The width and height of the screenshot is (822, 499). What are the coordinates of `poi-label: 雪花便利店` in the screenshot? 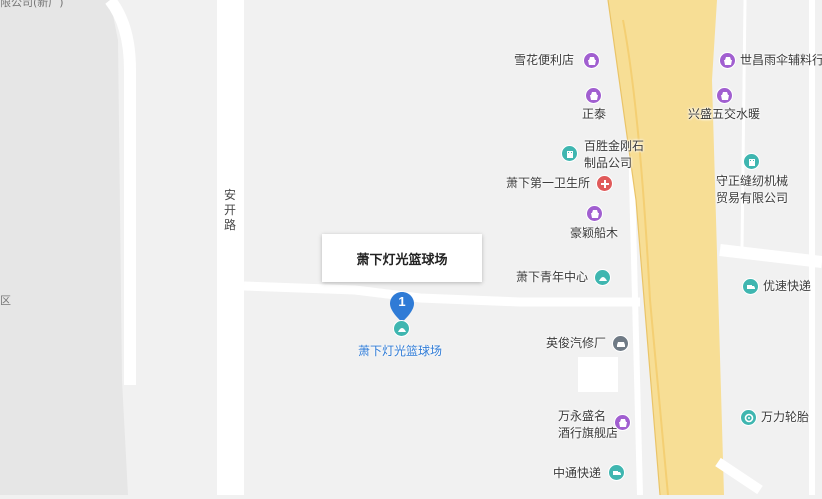 It's located at (544, 60).